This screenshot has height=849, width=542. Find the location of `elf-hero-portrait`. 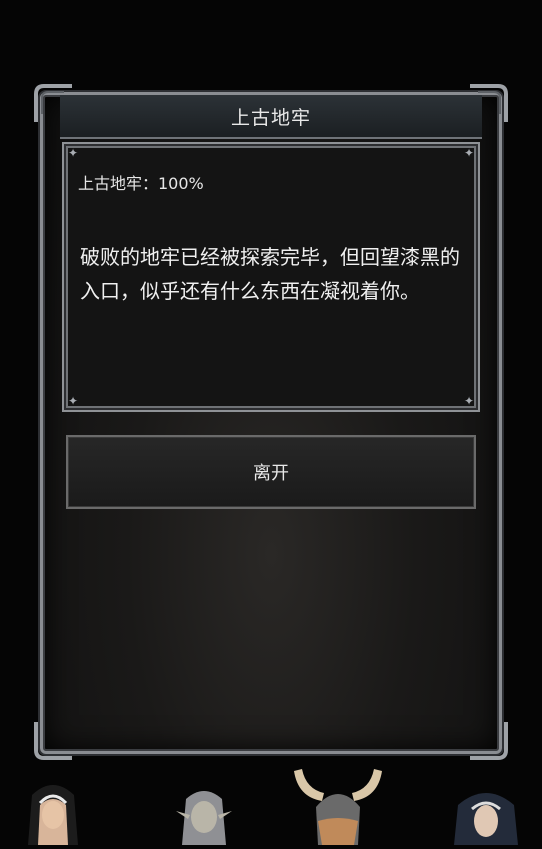

elf-hero-portrait is located at coordinates (204, 815).